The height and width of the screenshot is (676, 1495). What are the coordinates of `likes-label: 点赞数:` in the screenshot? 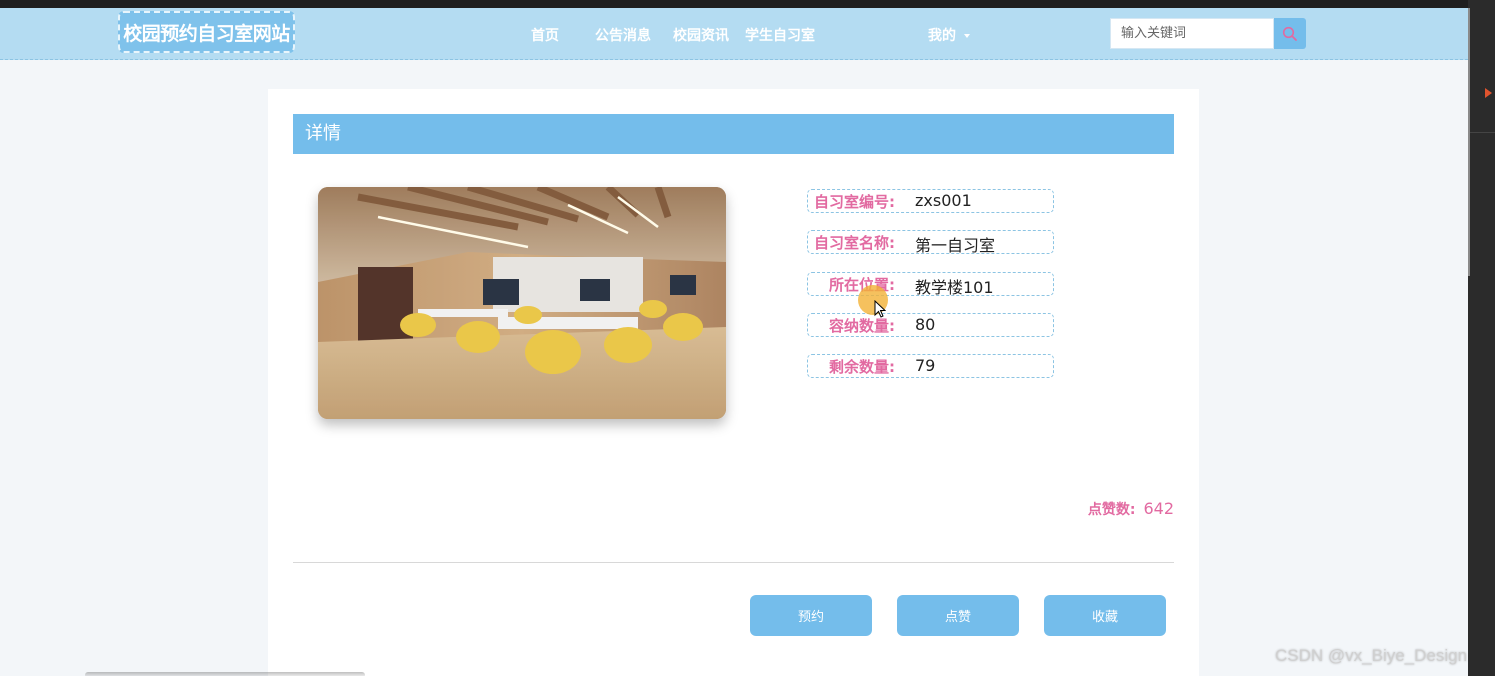 It's located at (1111, 510).